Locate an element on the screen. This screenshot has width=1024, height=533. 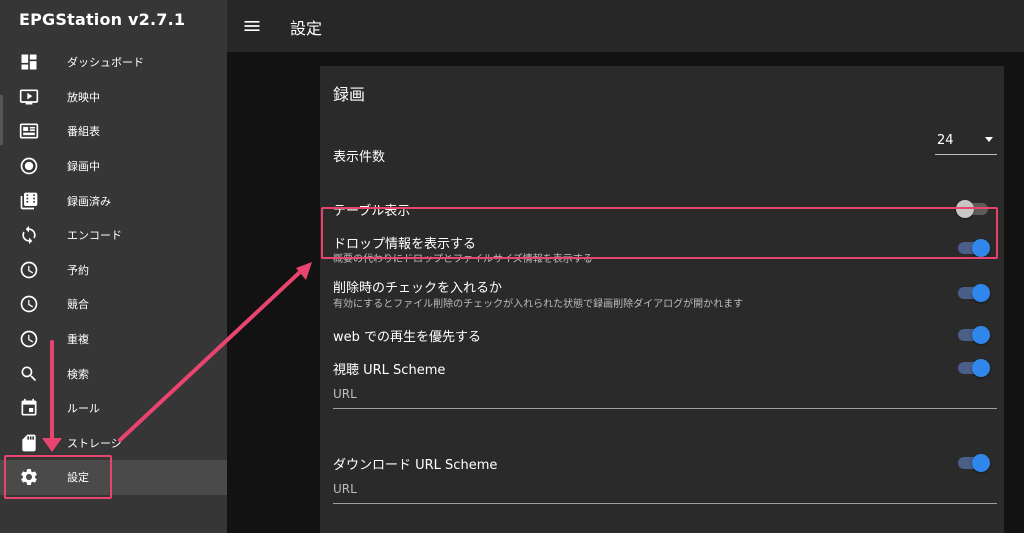
encode-icon is located at coordinates (29, 235).